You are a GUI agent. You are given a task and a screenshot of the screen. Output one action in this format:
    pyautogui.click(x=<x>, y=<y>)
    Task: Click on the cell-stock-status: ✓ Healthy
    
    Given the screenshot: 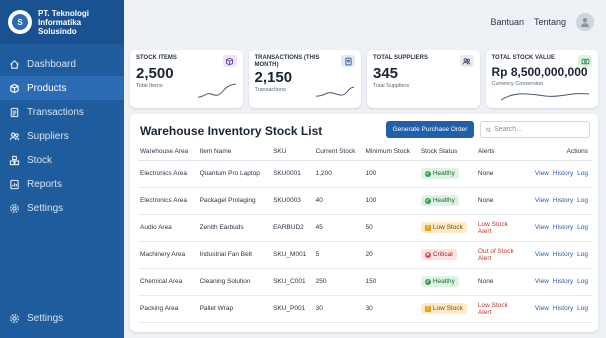 What is the action you would take?
    pyautogui.click(x=447, y=201)
    